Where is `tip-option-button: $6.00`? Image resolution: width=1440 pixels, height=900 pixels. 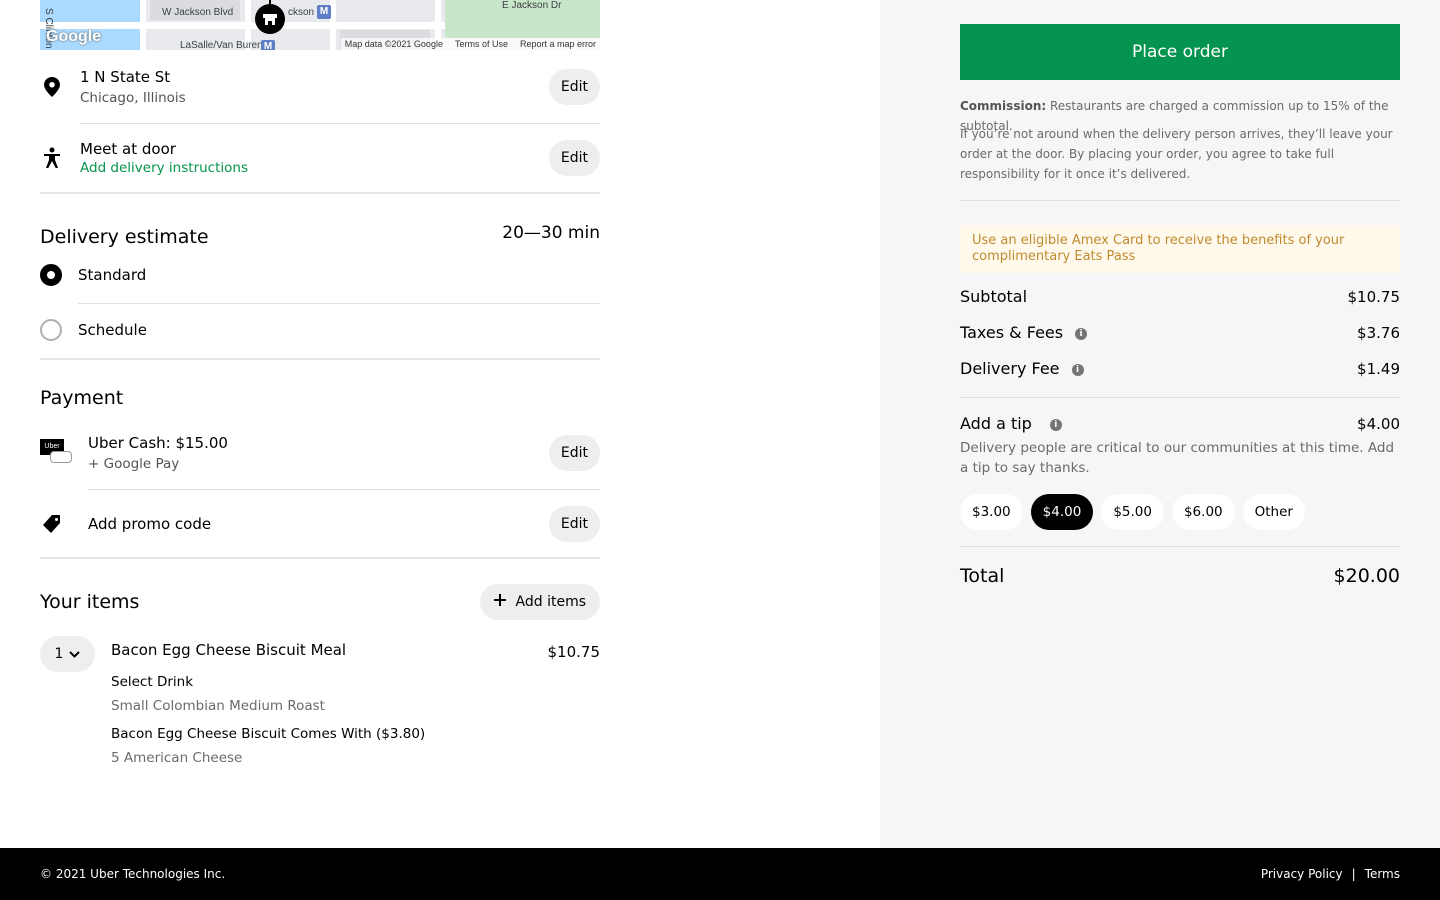
tip-option-button: $6.00 is located at coordinates (1203, 512).